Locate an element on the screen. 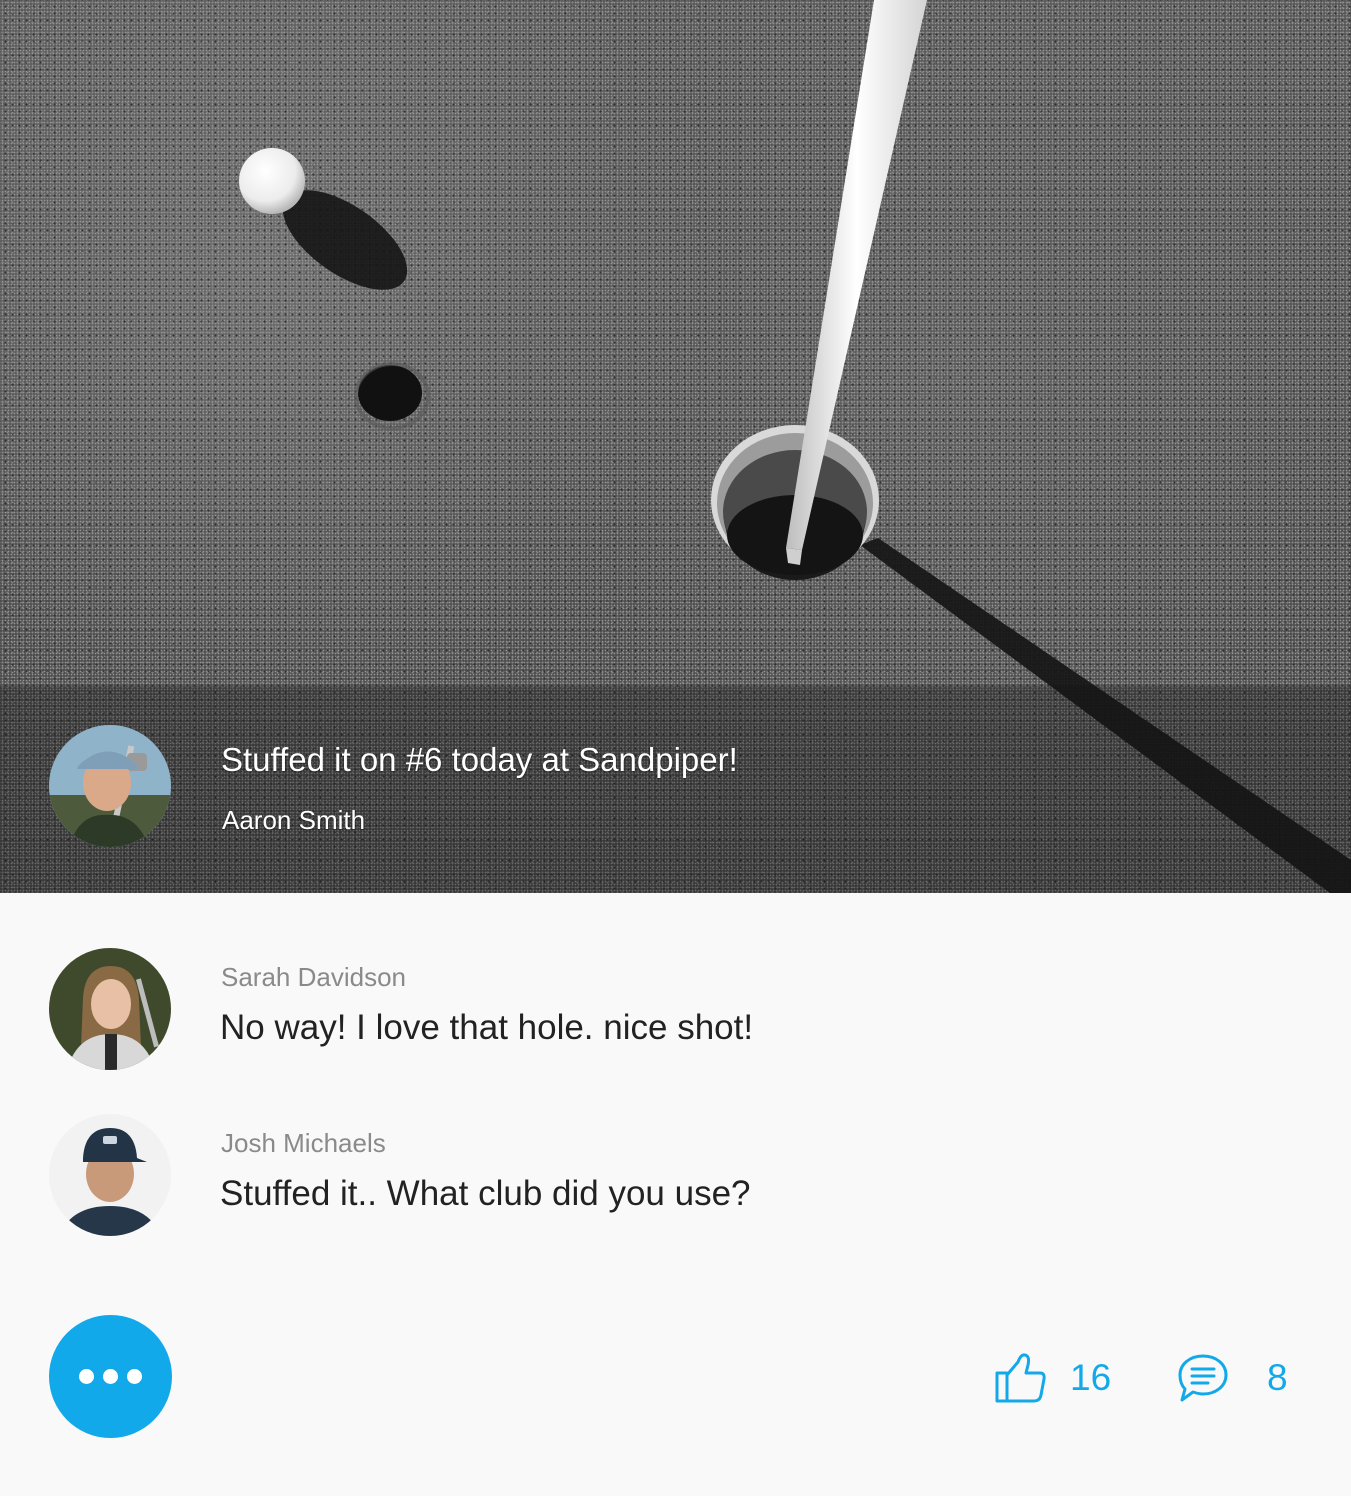 Image resolution: width=1351 pixels, height=1496 pixels. speech-bubble-icon is located at coordinates (1203, 1378).